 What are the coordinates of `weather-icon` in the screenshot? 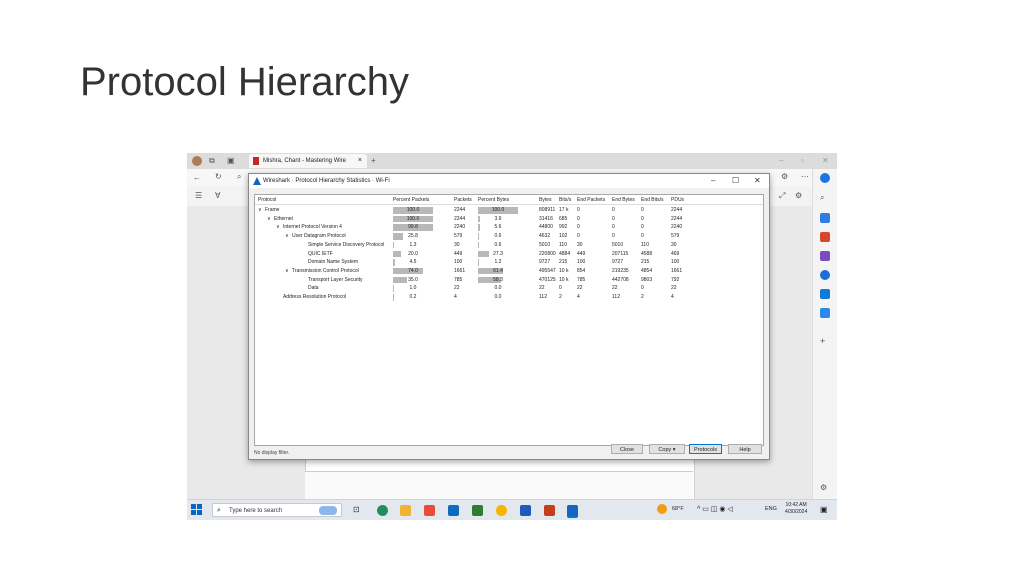 It's located at (662, 509).